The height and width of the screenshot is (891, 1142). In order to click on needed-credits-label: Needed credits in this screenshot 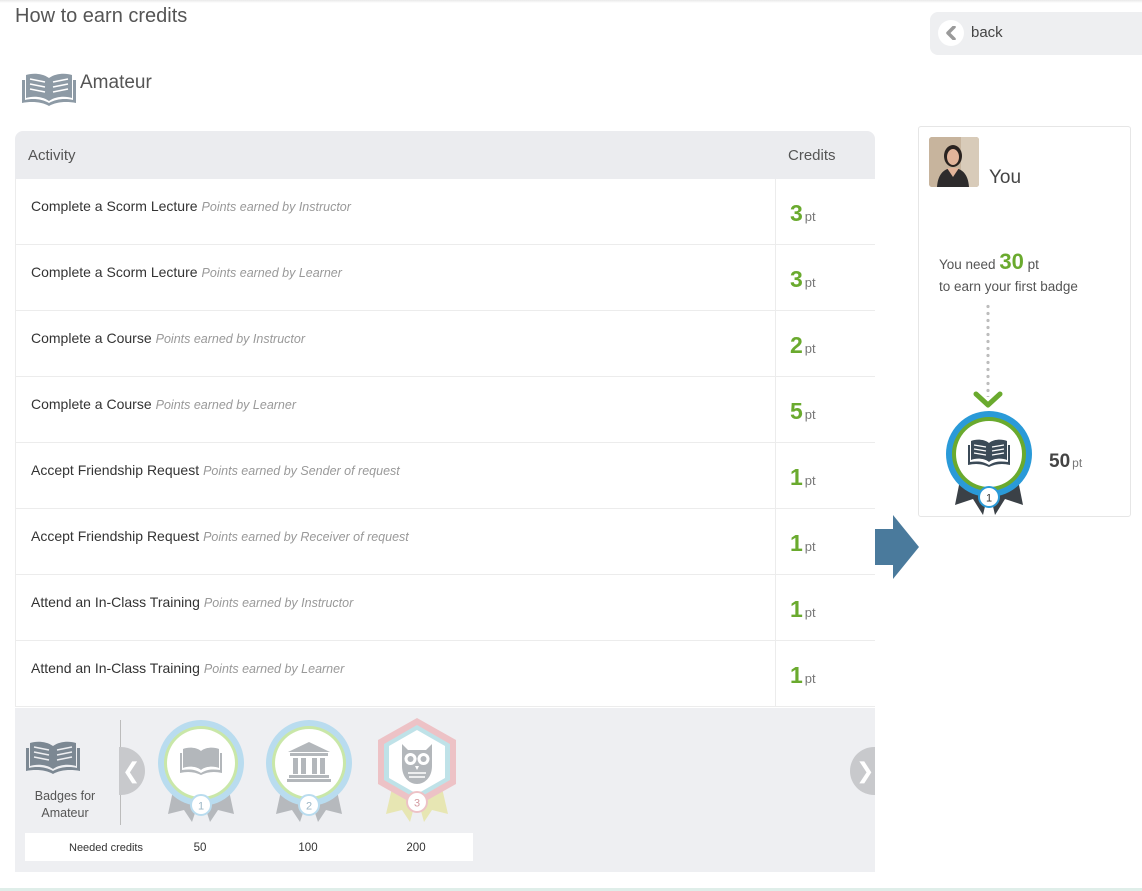, I will do `click(106, 848)`.